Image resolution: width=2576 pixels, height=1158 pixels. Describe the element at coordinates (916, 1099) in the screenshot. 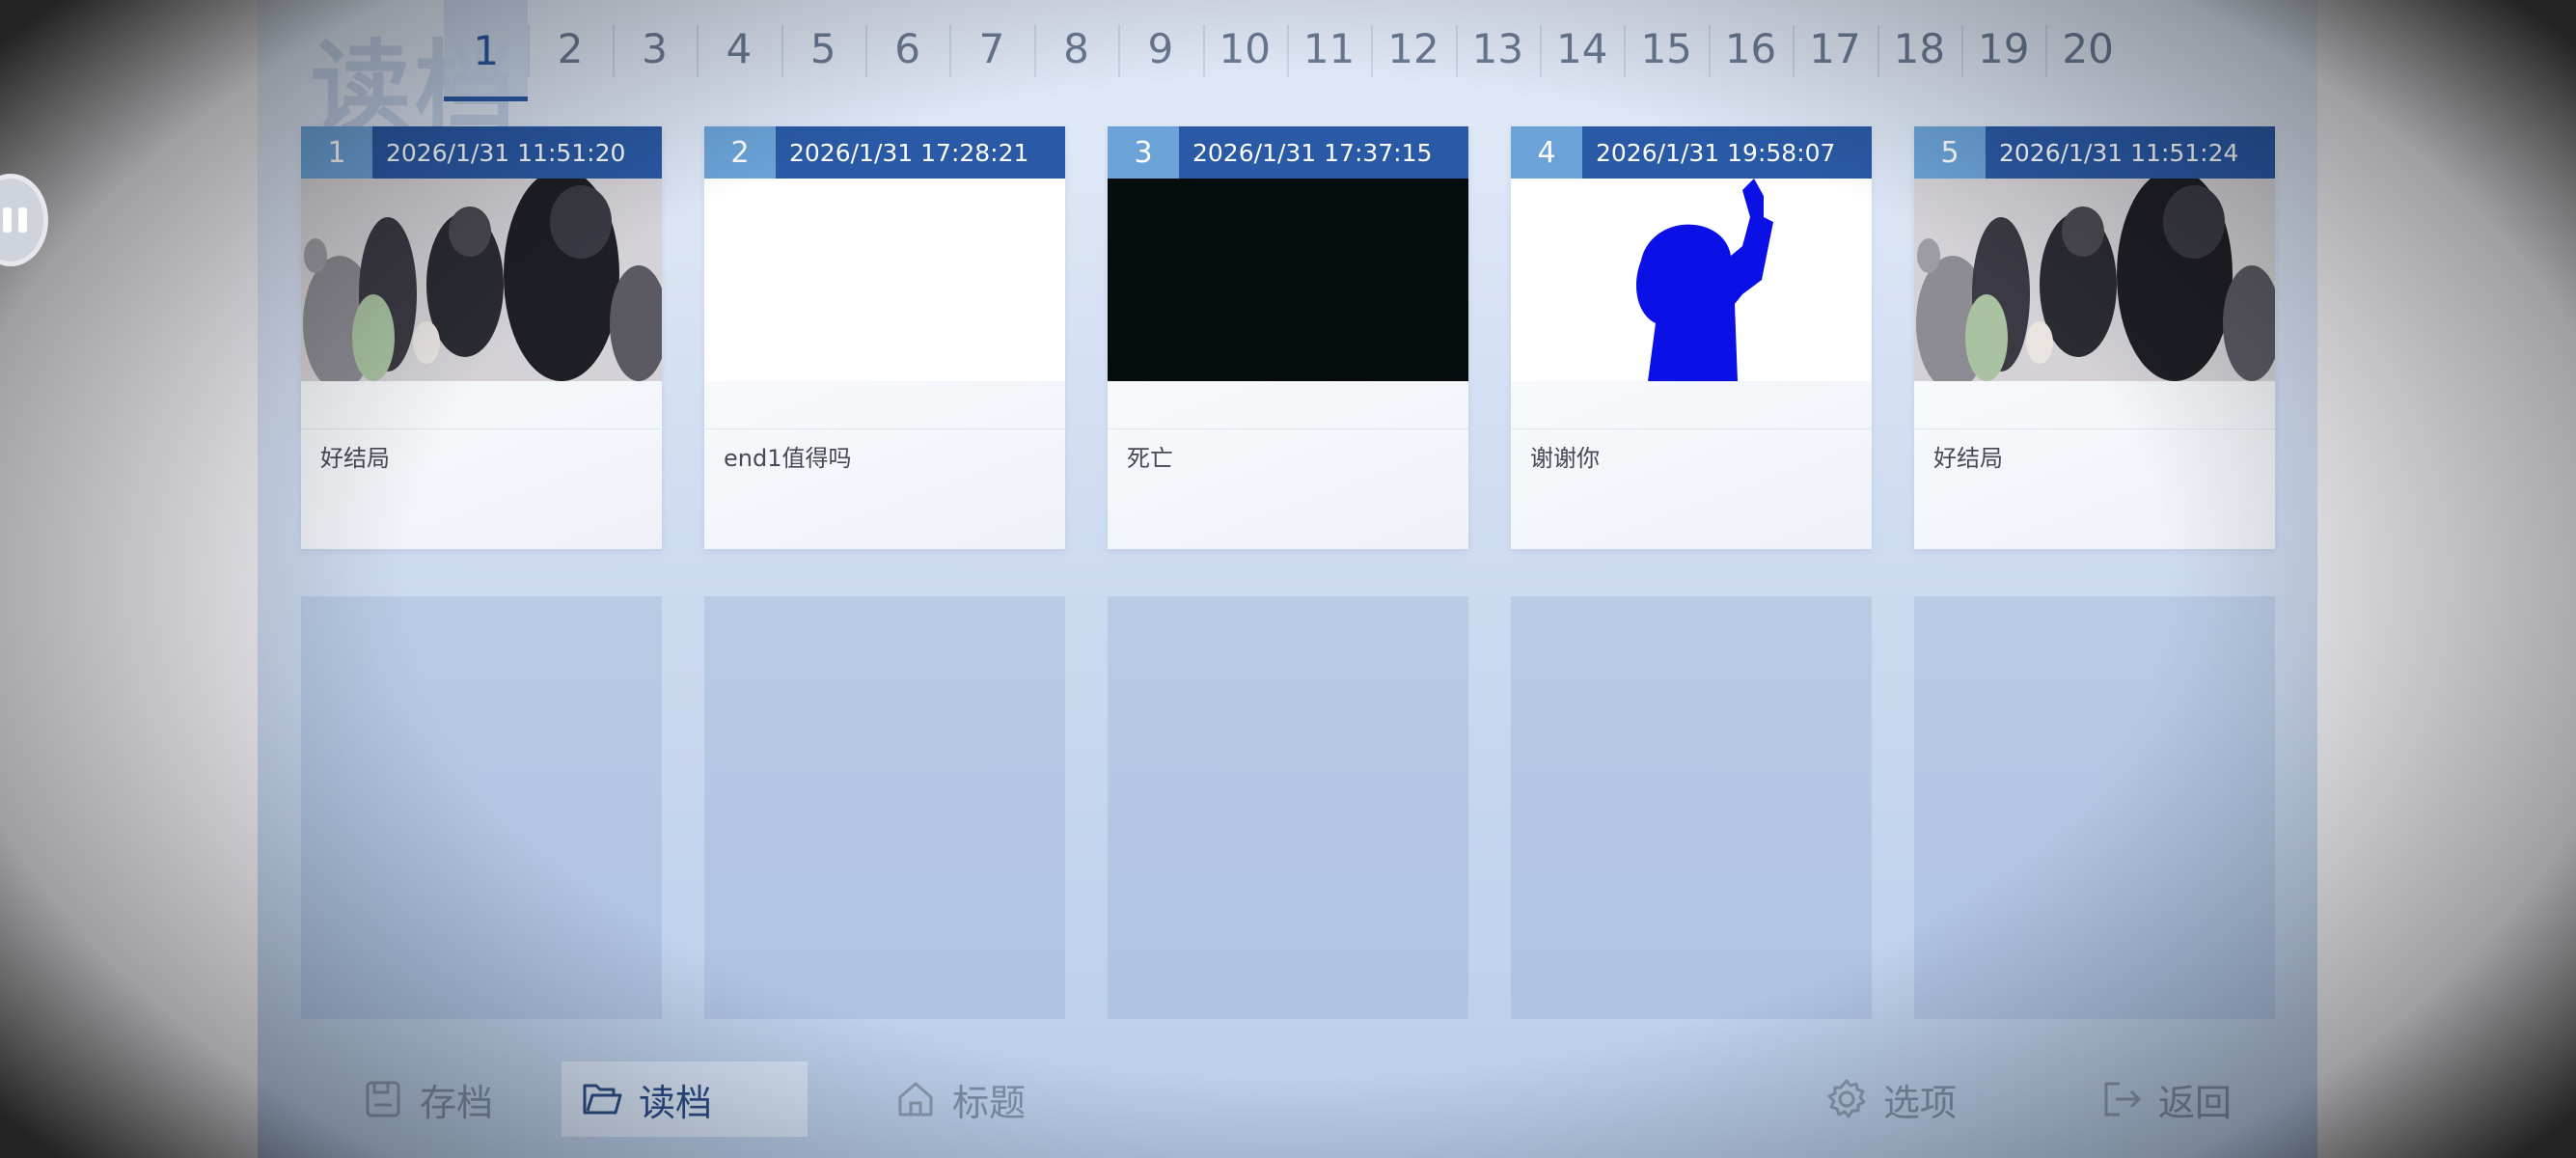

I see `home-icon` at that location.